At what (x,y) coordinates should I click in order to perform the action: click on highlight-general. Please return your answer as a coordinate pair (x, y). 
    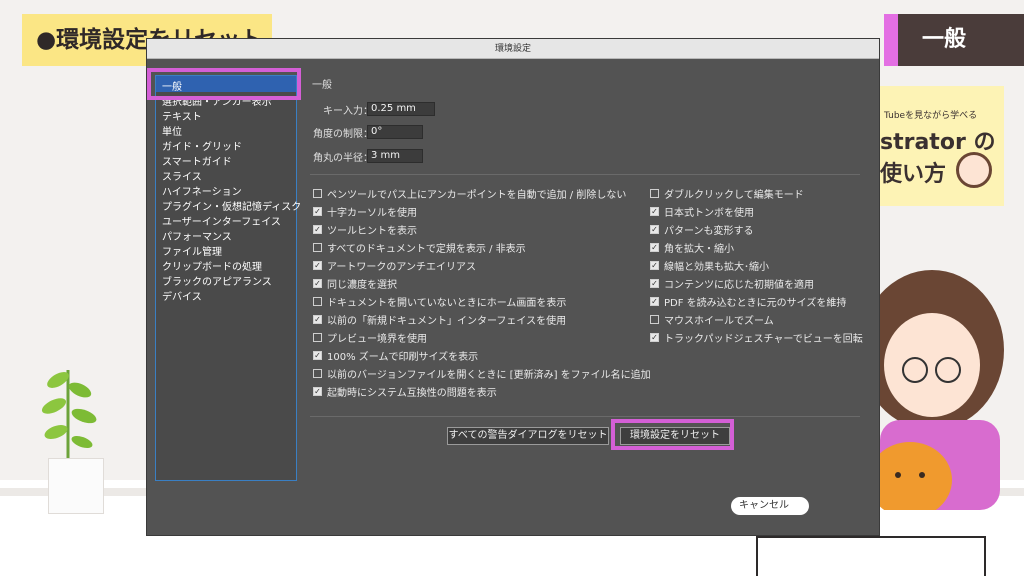
    Looking at the image, I should click on (224, 84).